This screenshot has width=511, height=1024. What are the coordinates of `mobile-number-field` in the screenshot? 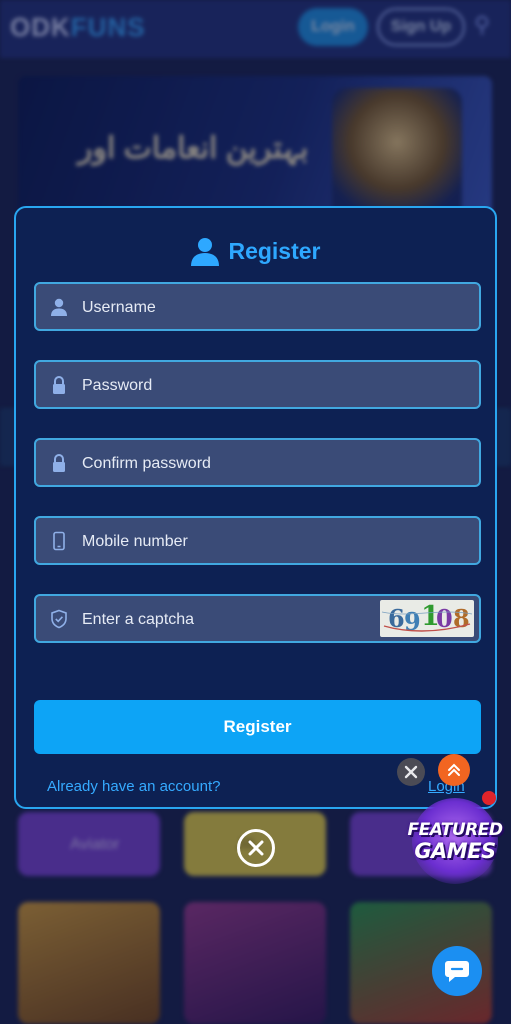 It's located at (257, 540).